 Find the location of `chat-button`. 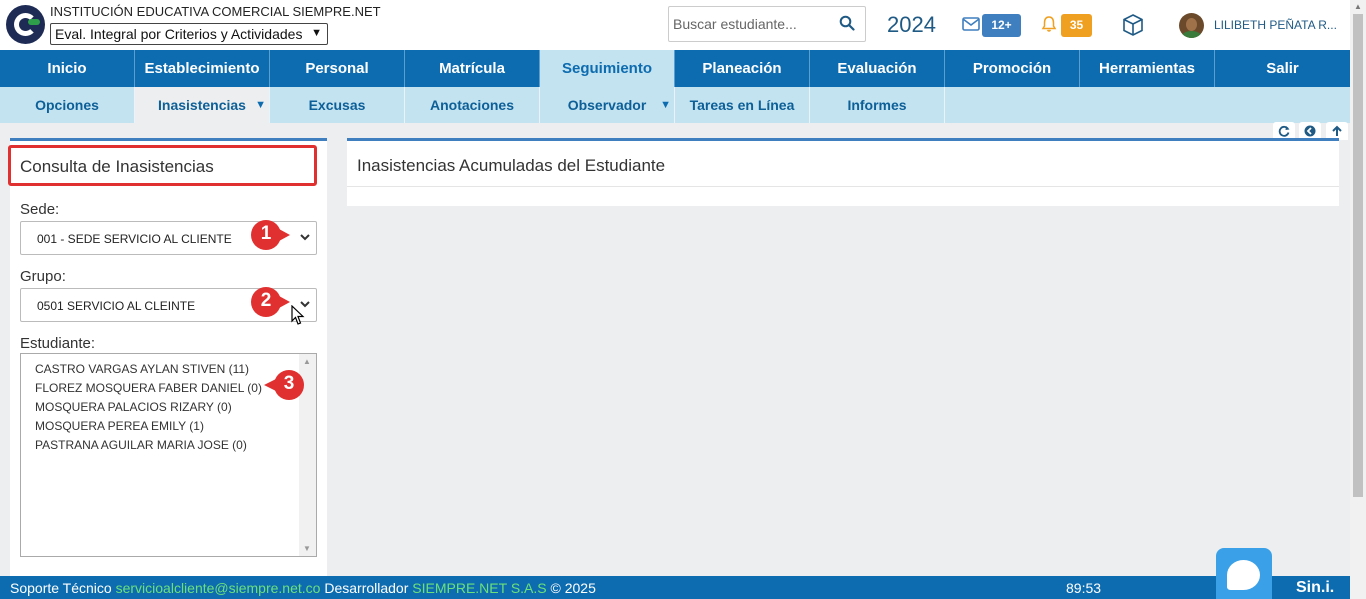

chat-button is located at coordinates (1244, 573).